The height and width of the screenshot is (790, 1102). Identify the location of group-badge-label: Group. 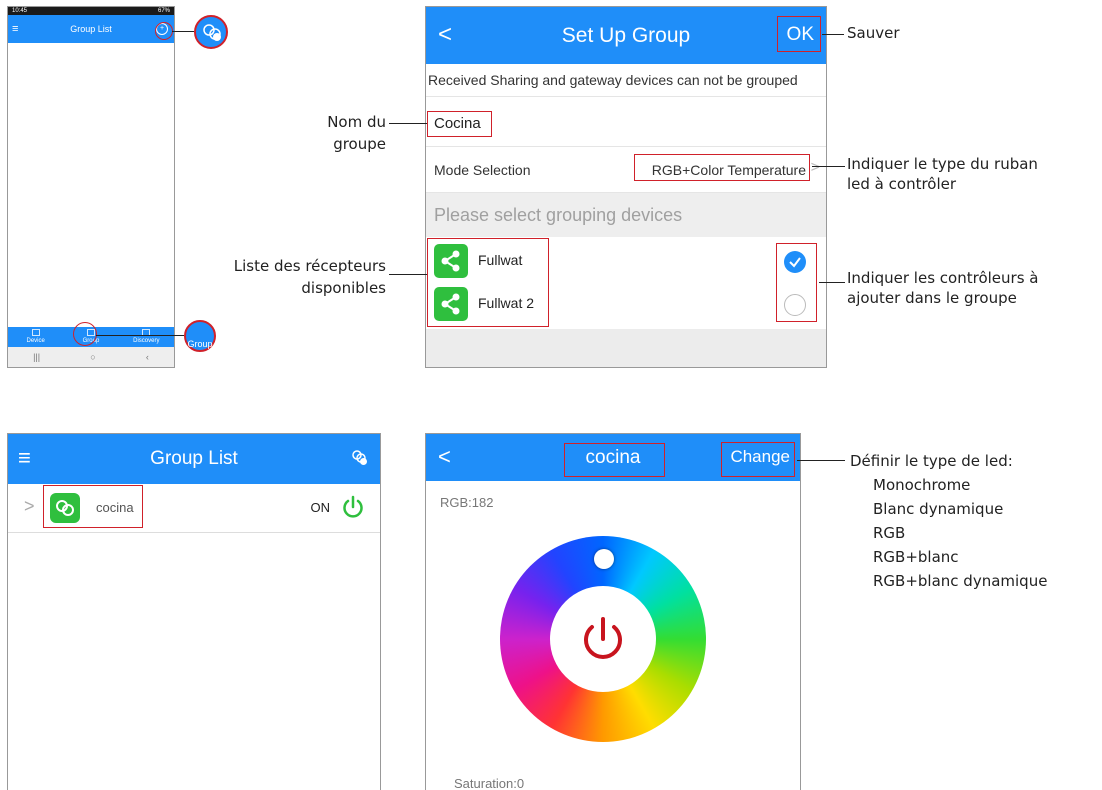
(200, 344).